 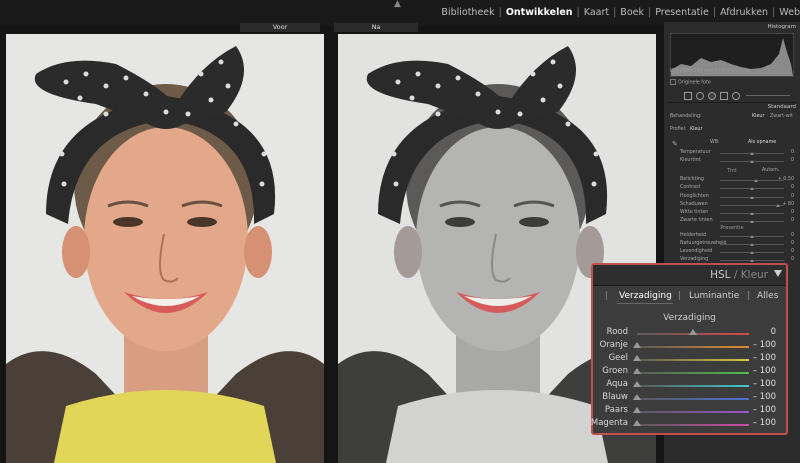 What do you see at coordinates (732, 82) in the screenshot?
I see `original-photo-checkbox: Originele foto` at bounding box center [732, 82].